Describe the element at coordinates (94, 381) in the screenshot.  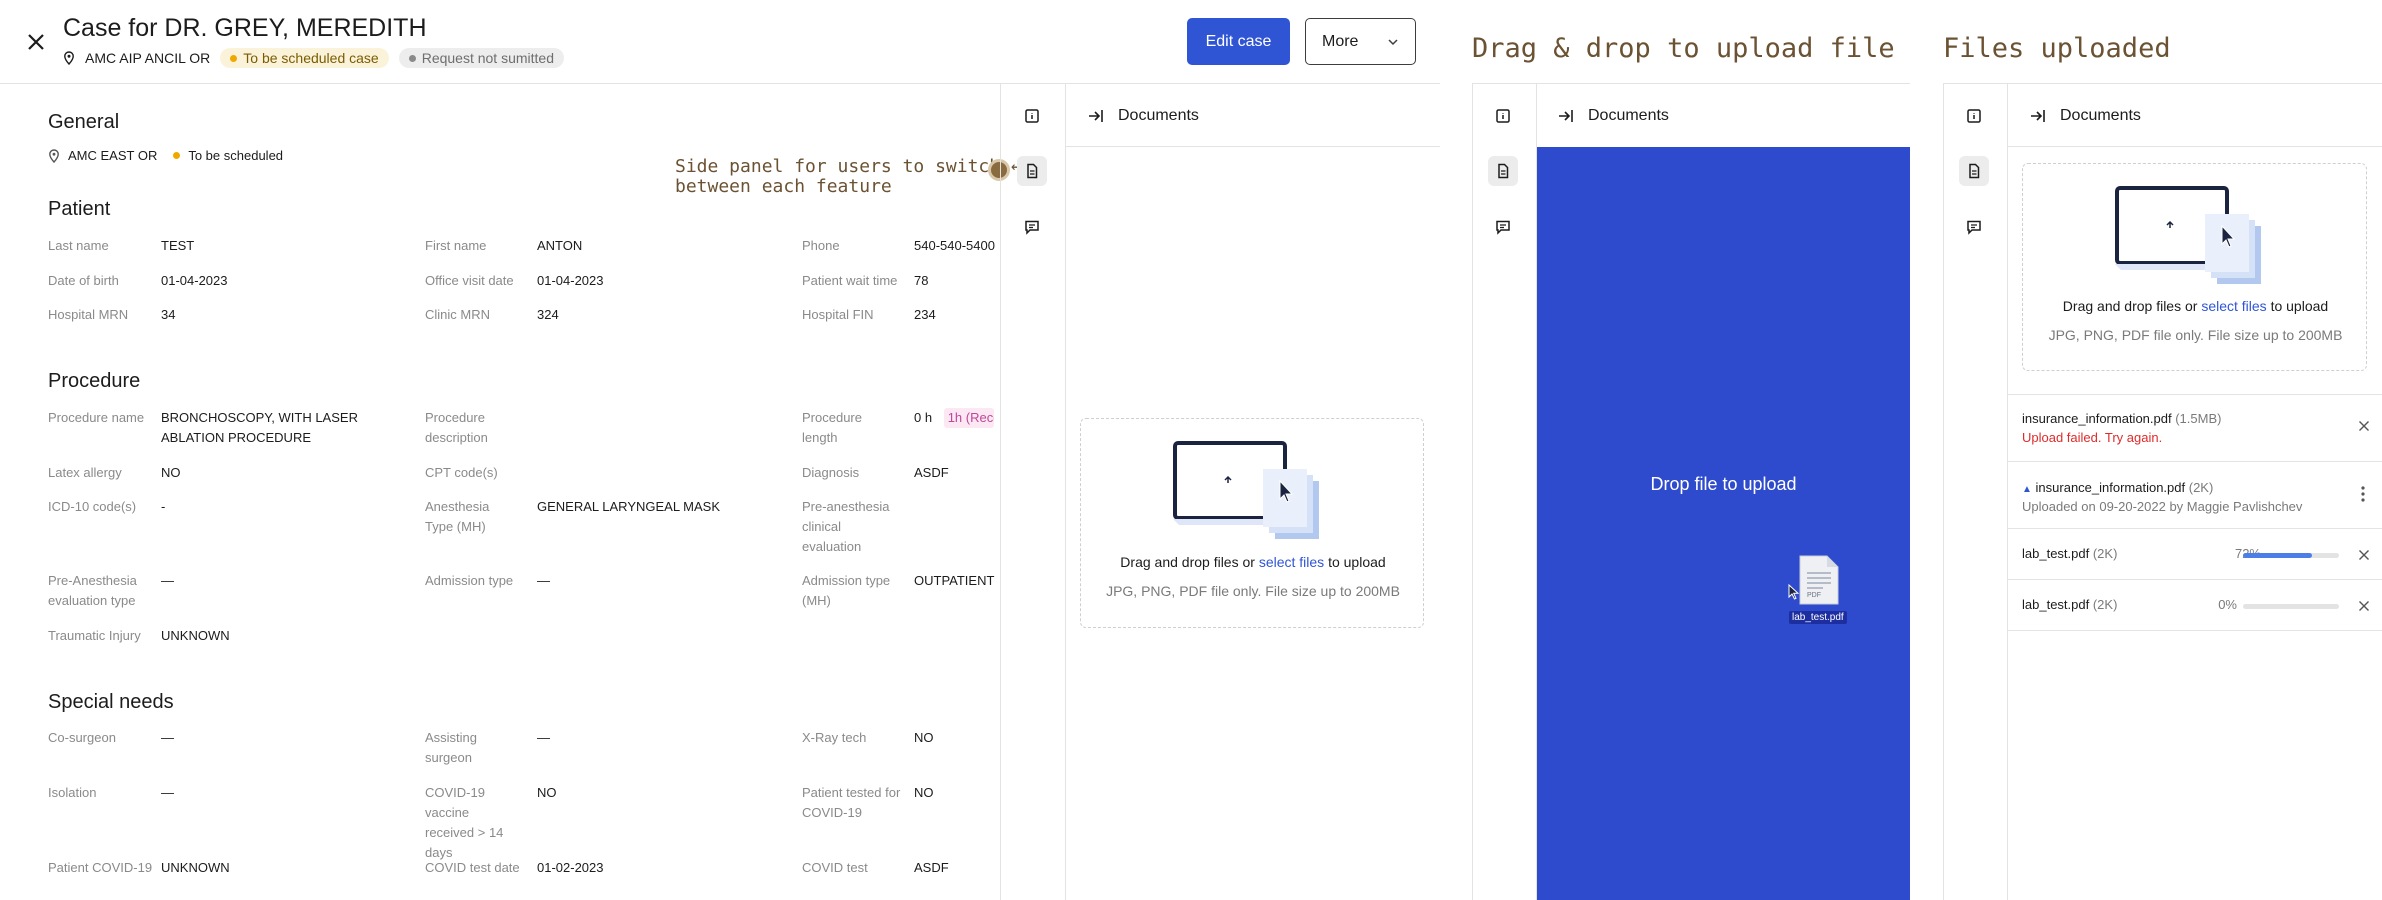
I see `section-title-procedure: Procedure` at that location.